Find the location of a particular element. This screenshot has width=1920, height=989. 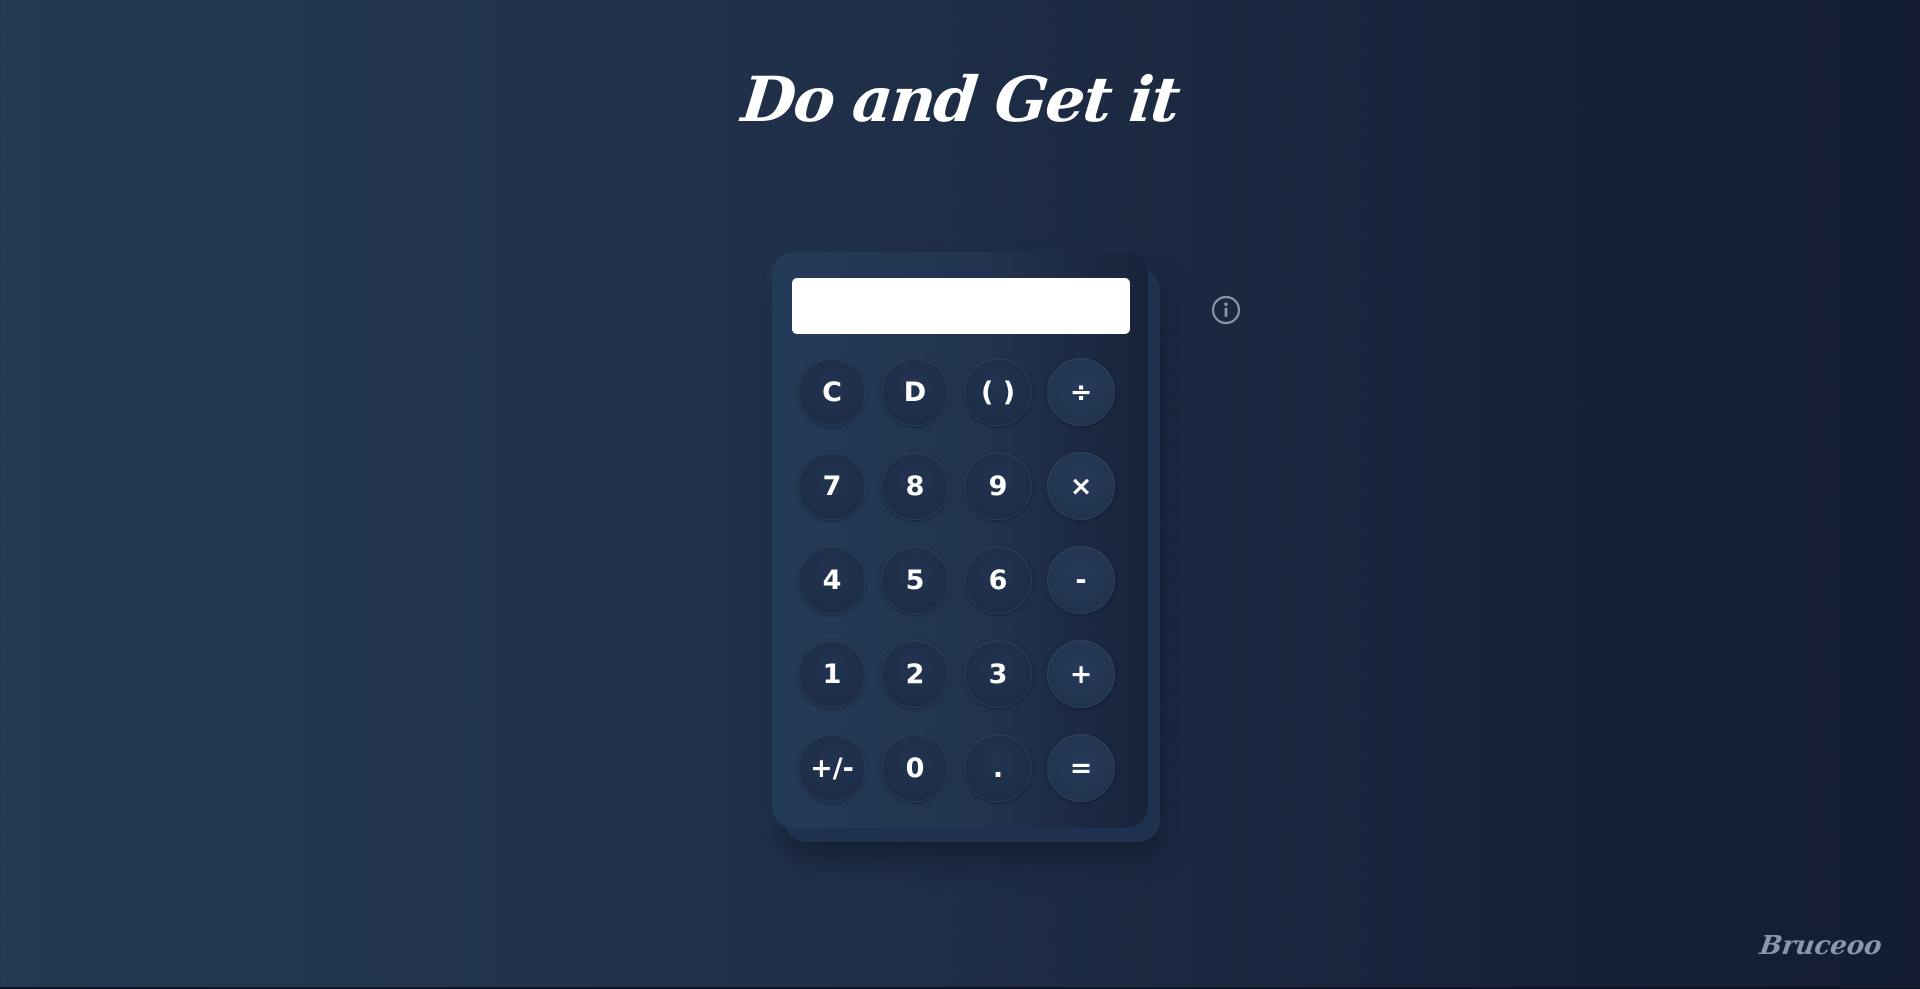

brand-signature: Bruceoo is located at coordinates (1821, 946).